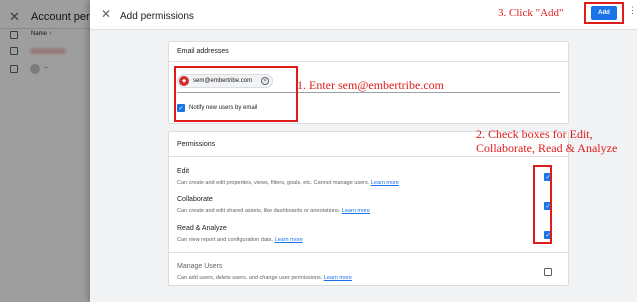 The image size is (637, 302). Describe the element at coordinates (195, 199) in the screenshot. I see `perm-name-collaborate: Collaborate` at that location.